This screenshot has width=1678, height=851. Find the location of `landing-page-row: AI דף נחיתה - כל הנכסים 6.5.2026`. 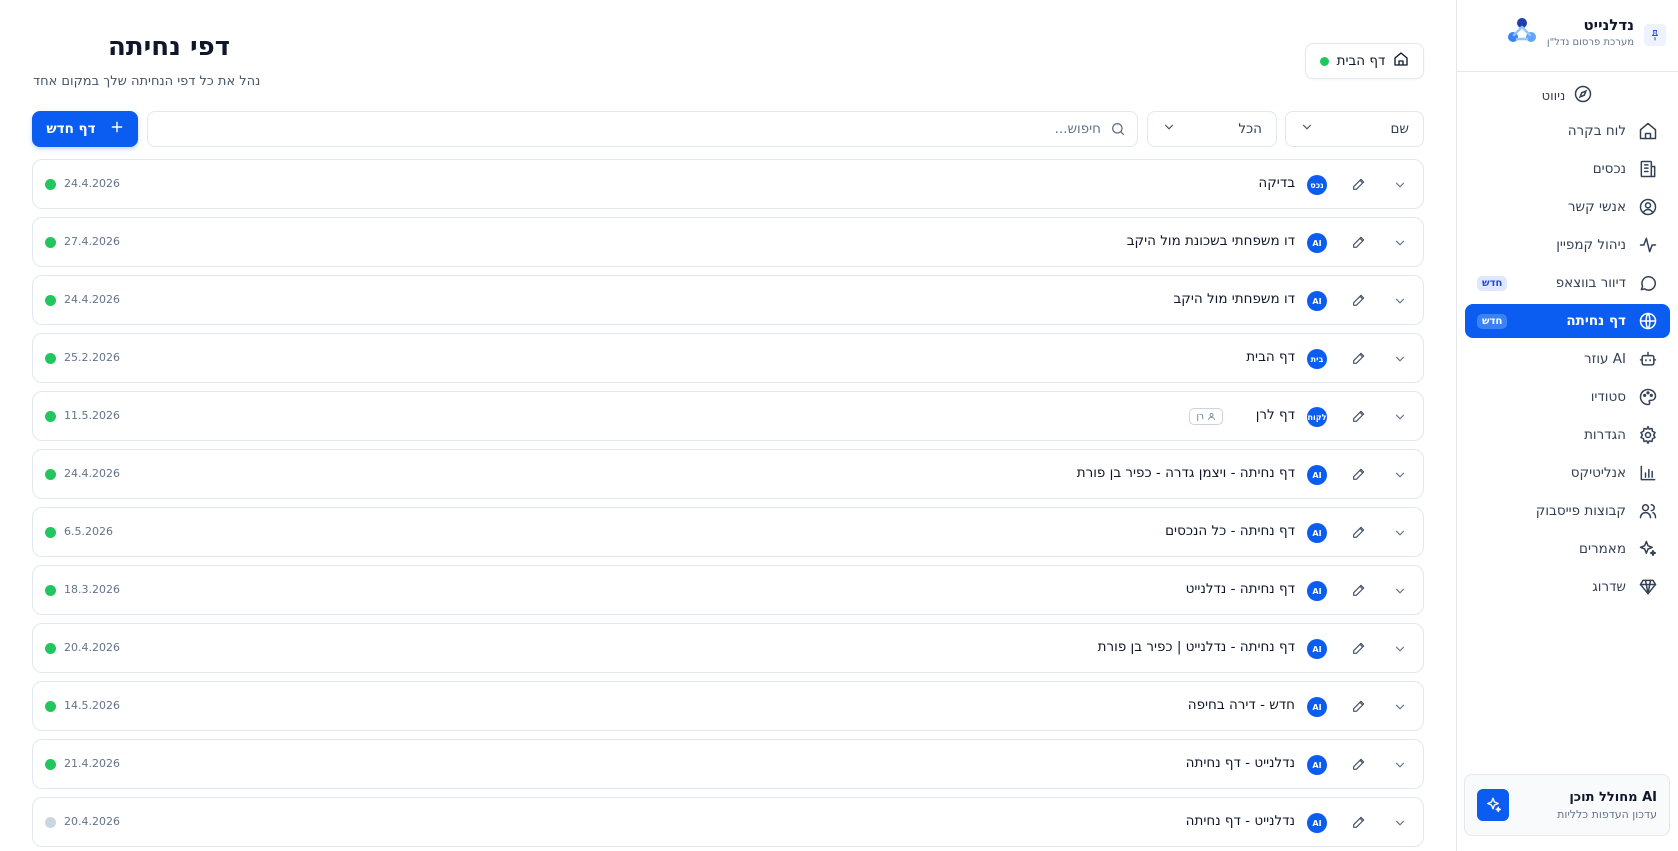

landing-page-row: AI דף נחיתה - כל הנכסים 6.5.2026 is located at coordinates (728, 532).